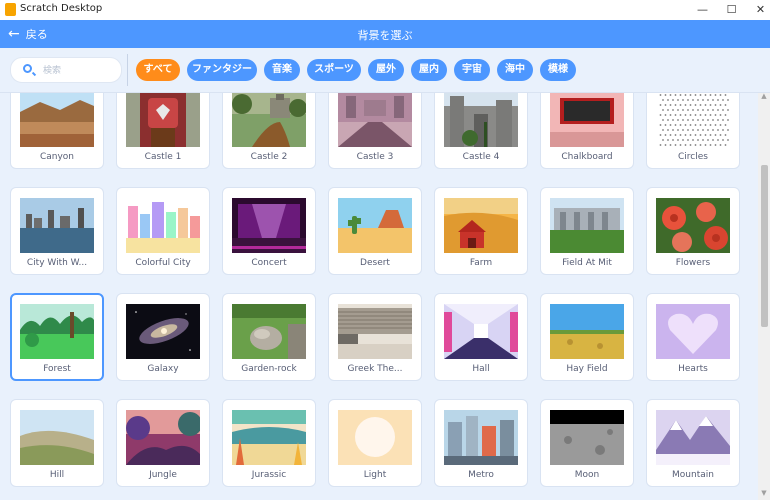 This screenshot has width=770, height=500. Describe the element at coordinates (127, 70) in the screenshot. I see `filter-divider` at that location.